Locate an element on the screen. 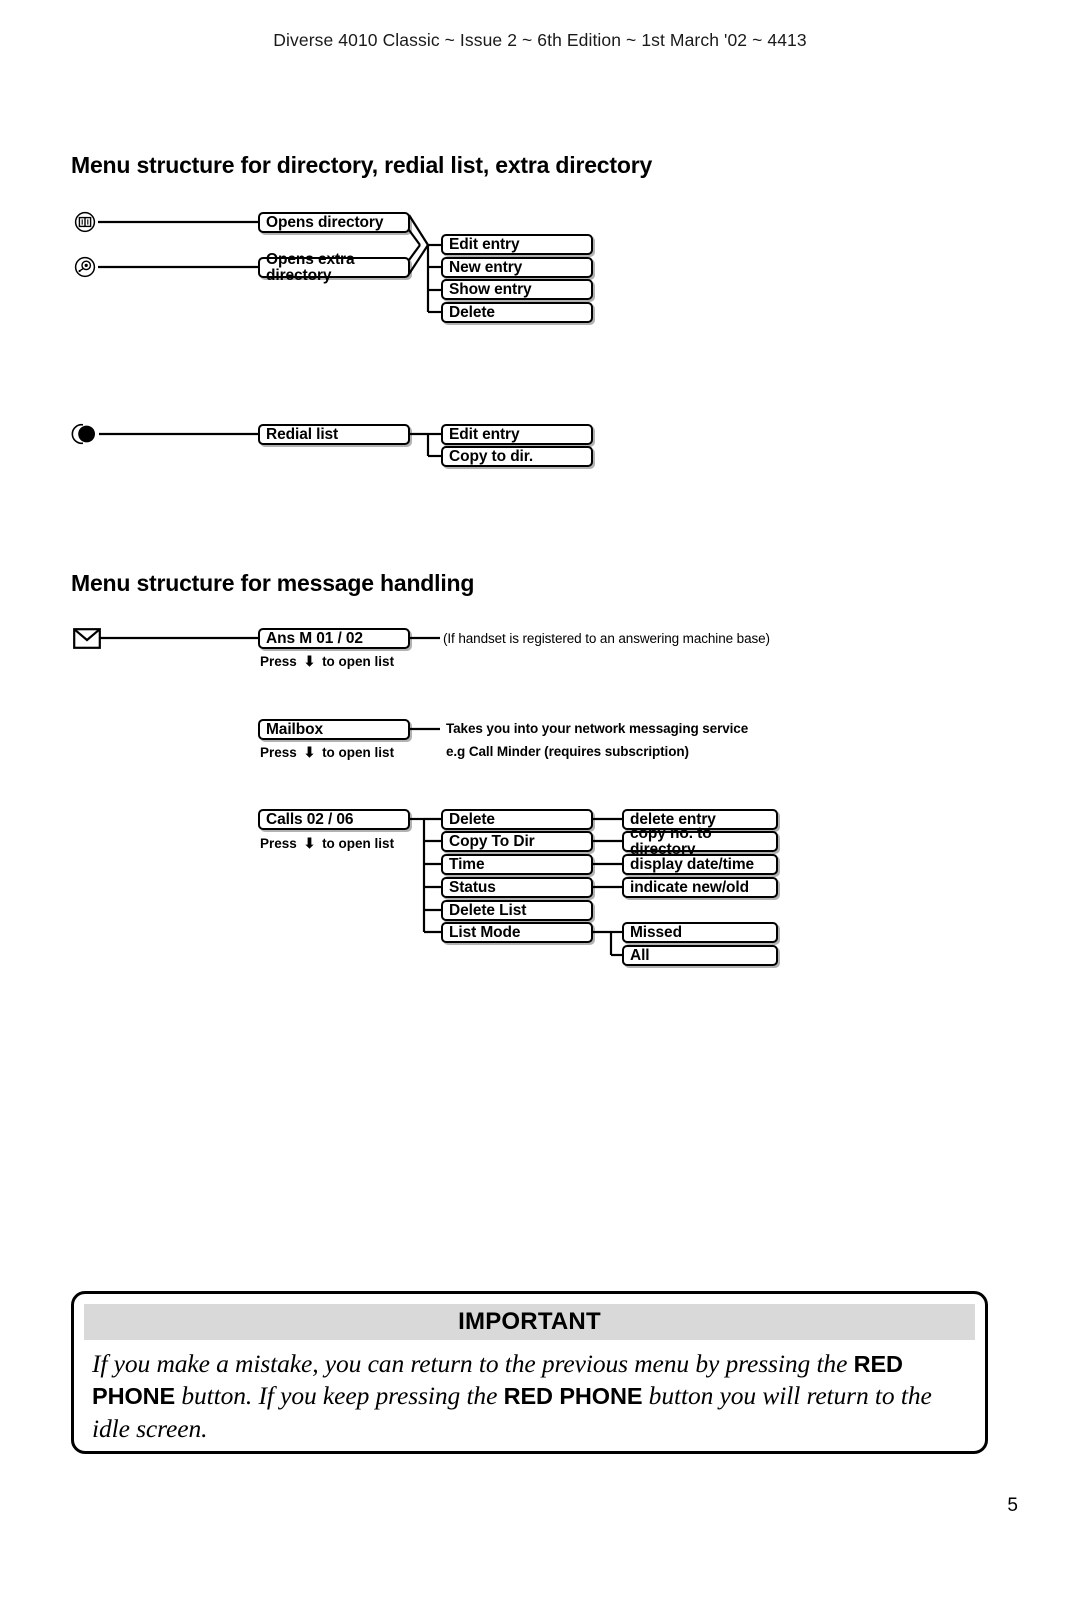  important-title-bar: IMPORTANT is located at coordinates (529, 1322).